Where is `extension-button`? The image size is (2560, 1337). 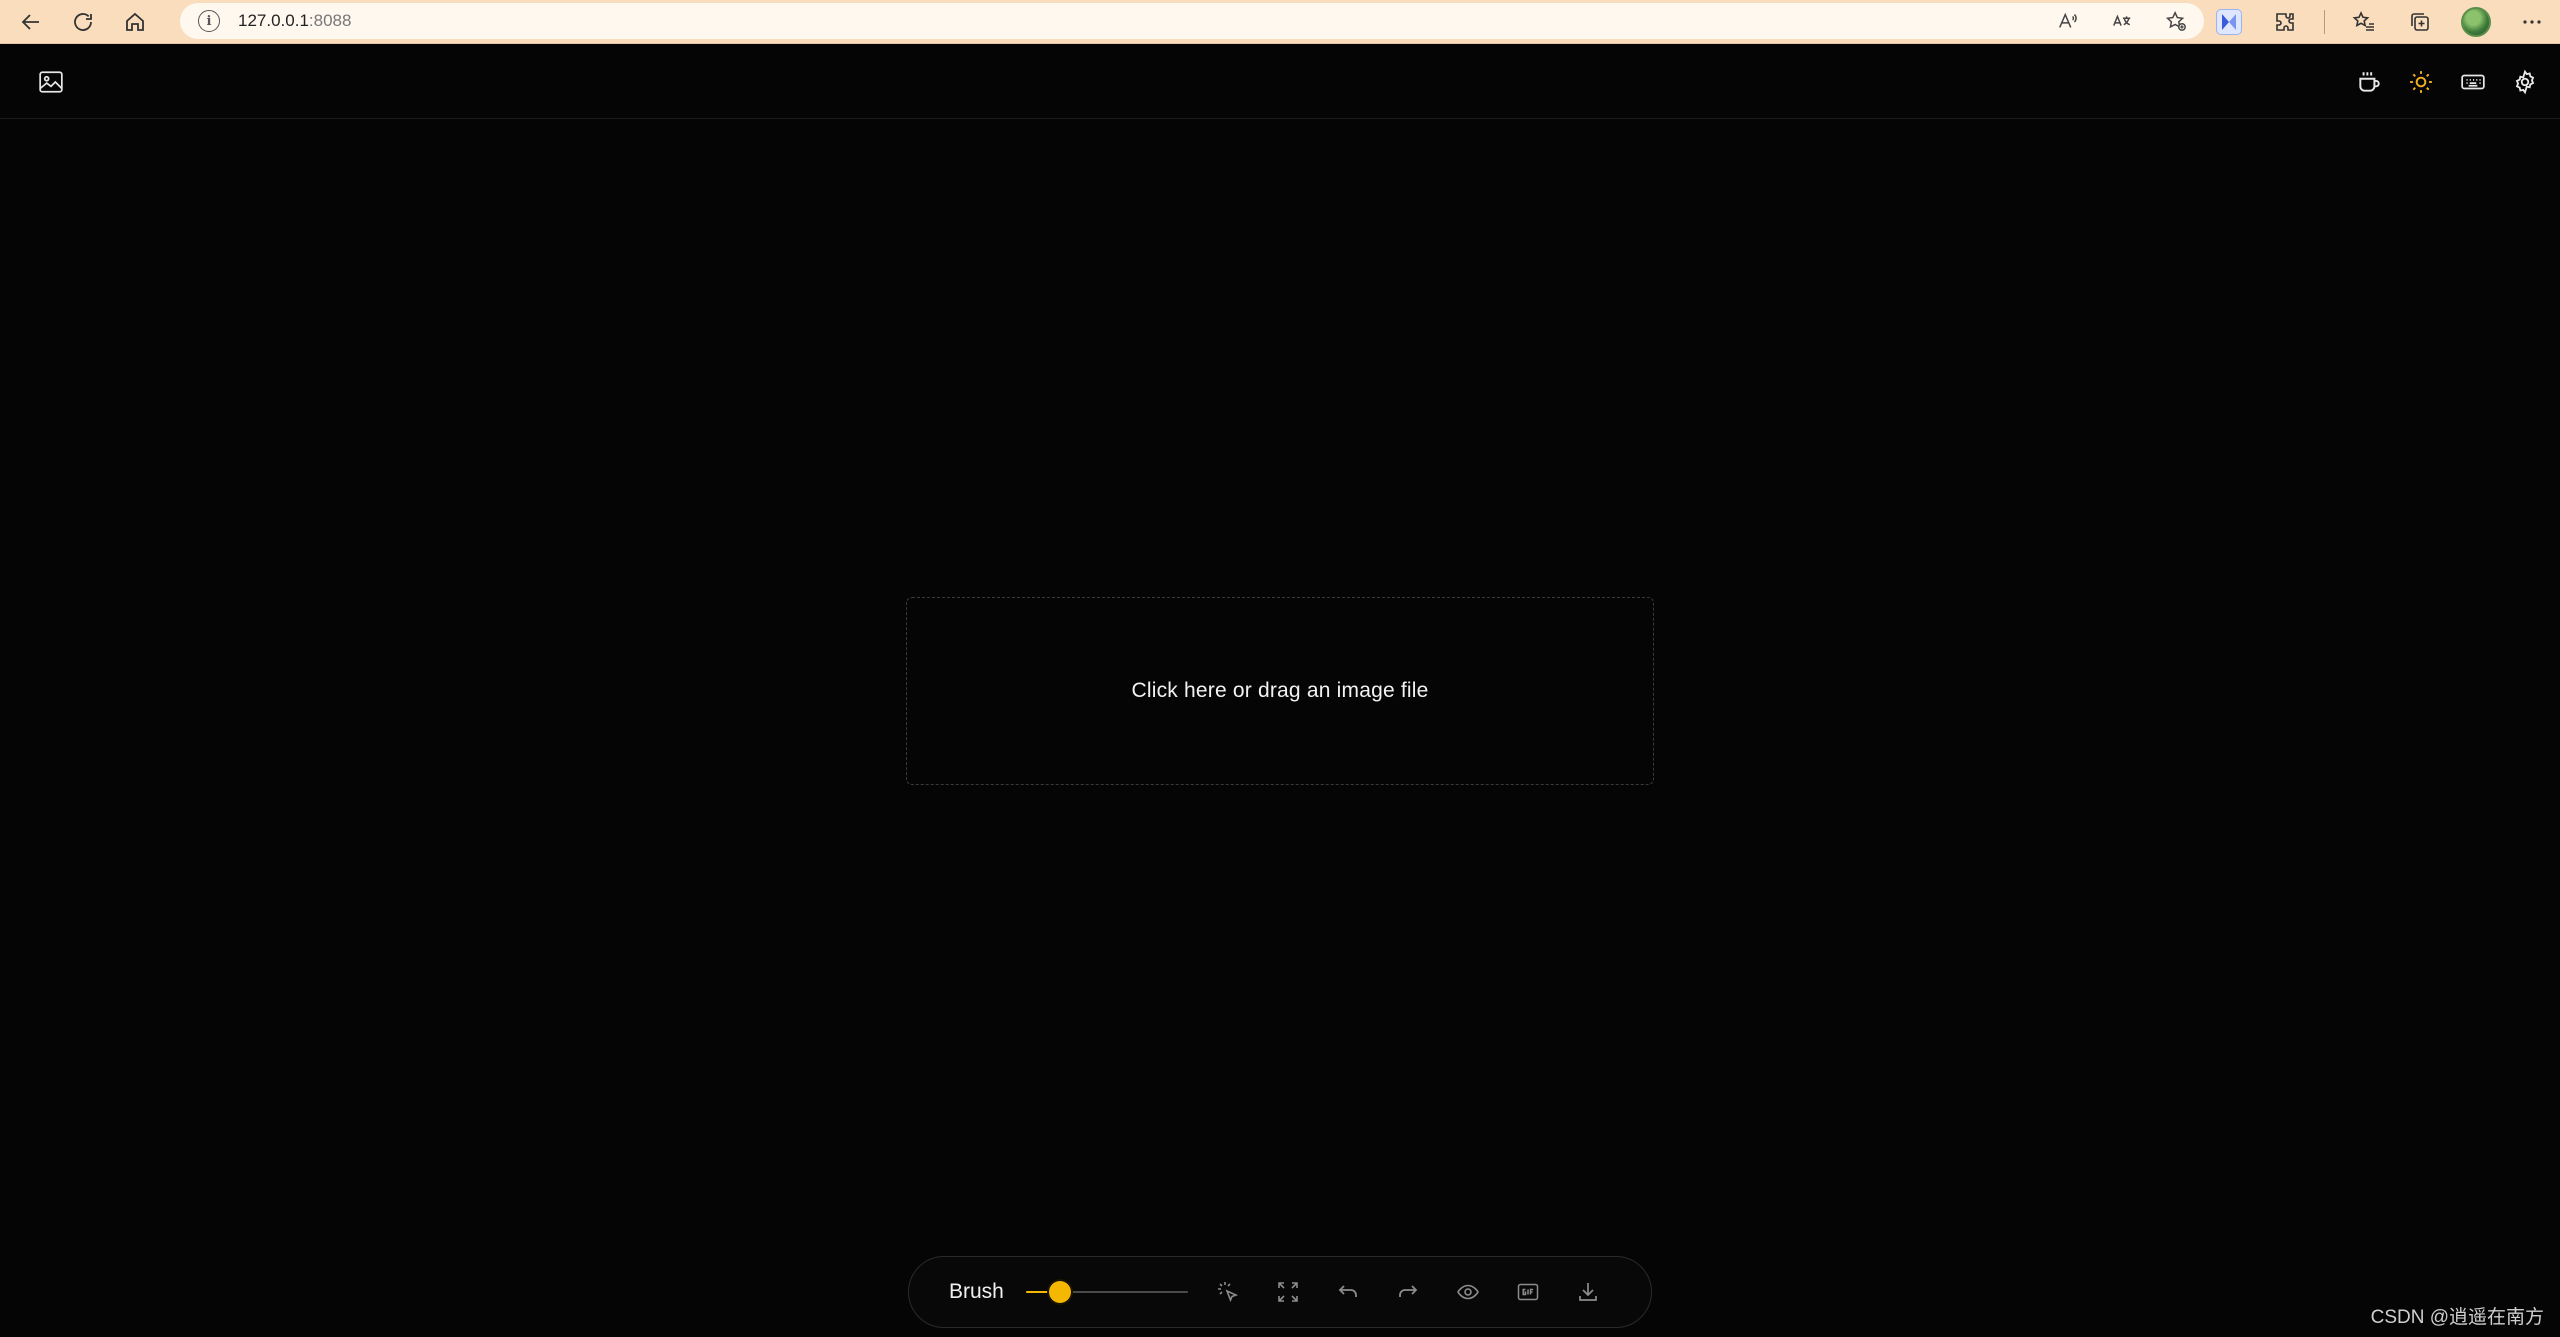 extension-button is located at coordinates (2229, 22).